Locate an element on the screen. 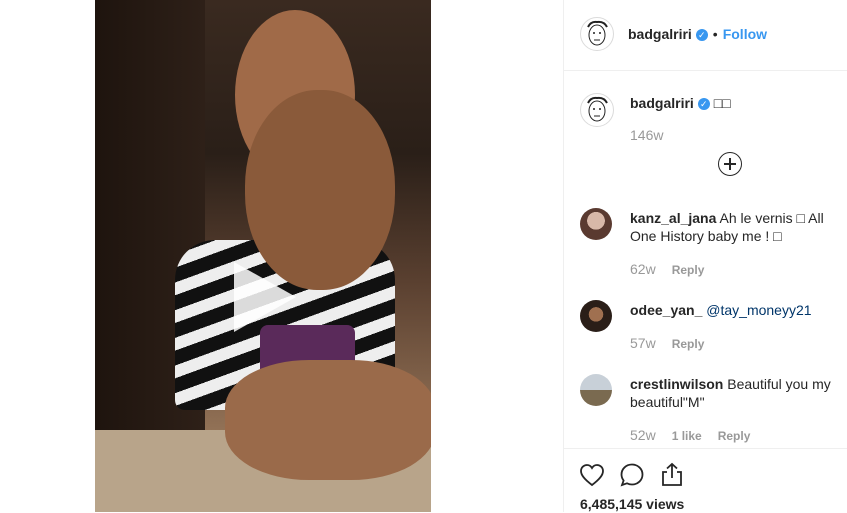 Image resolution: width=847 pixels, height=513 pixels. video-frame-hands is located at coordinates (328, 420).